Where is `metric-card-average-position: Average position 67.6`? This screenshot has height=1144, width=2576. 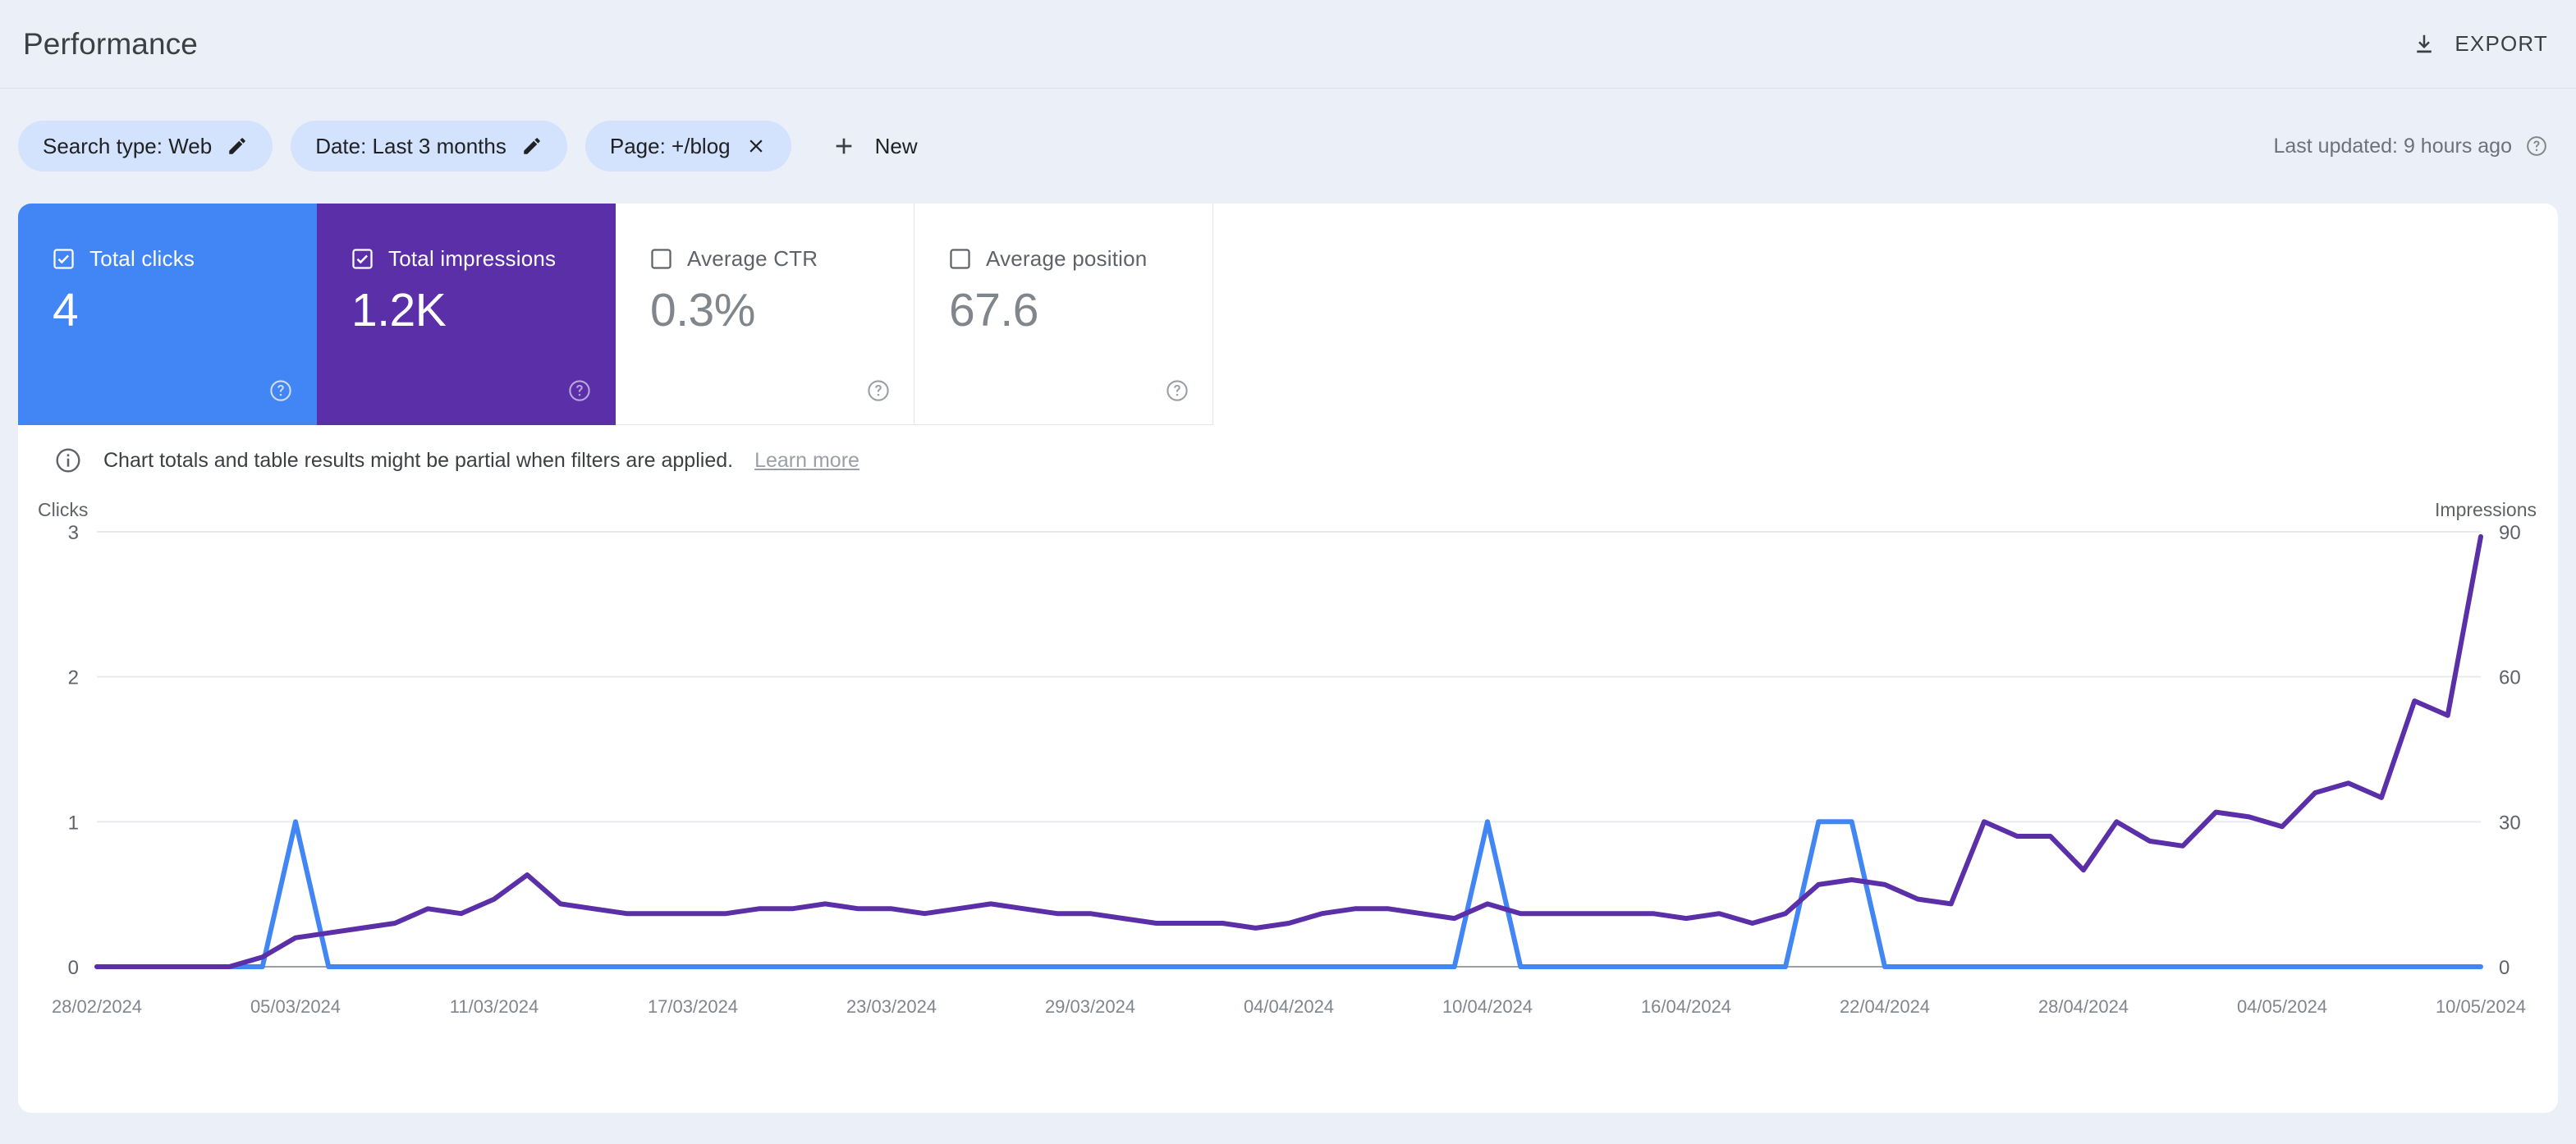
metric-card-average-position: Average position 67.6 is located at coordinates (1063, 315).